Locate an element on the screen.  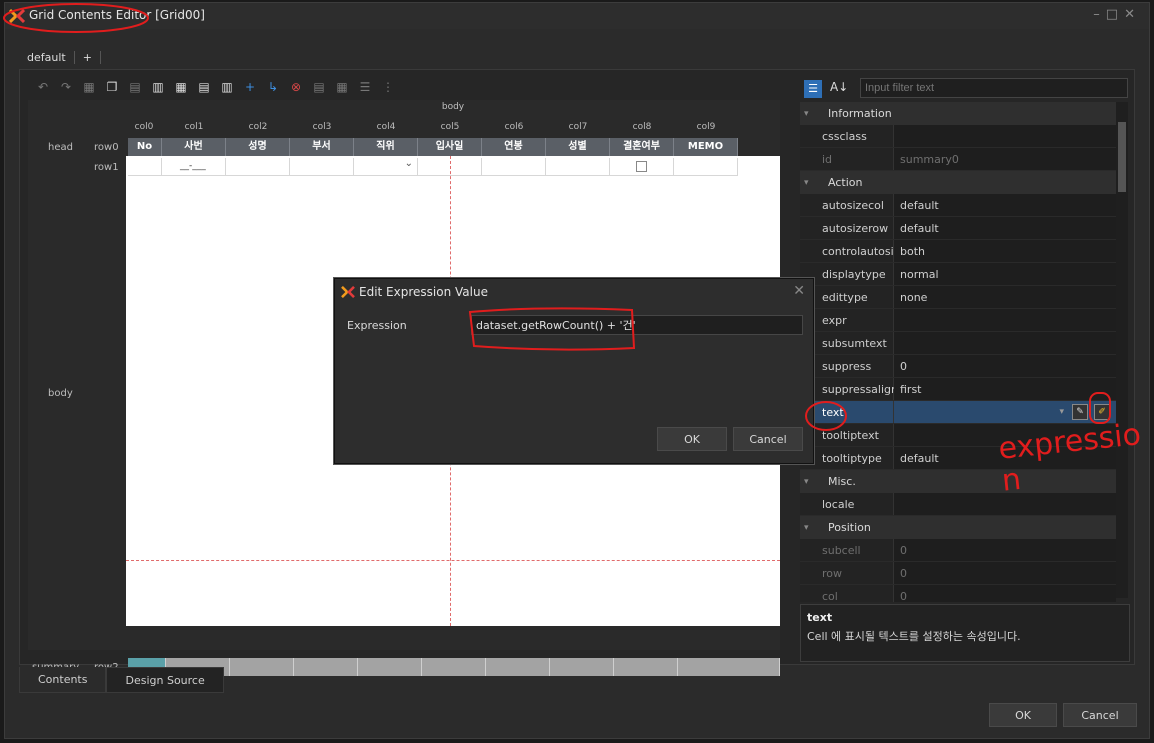
property-value: summary0 is located at coordinates (1005, 159).